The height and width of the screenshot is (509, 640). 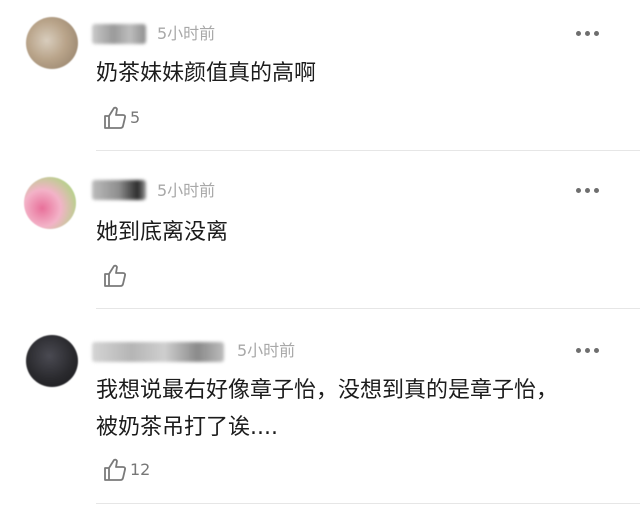 What do you see at coordinates (140, 469) in the screenshot?
I see `like-count: 12` at bounding box center [140, 469].